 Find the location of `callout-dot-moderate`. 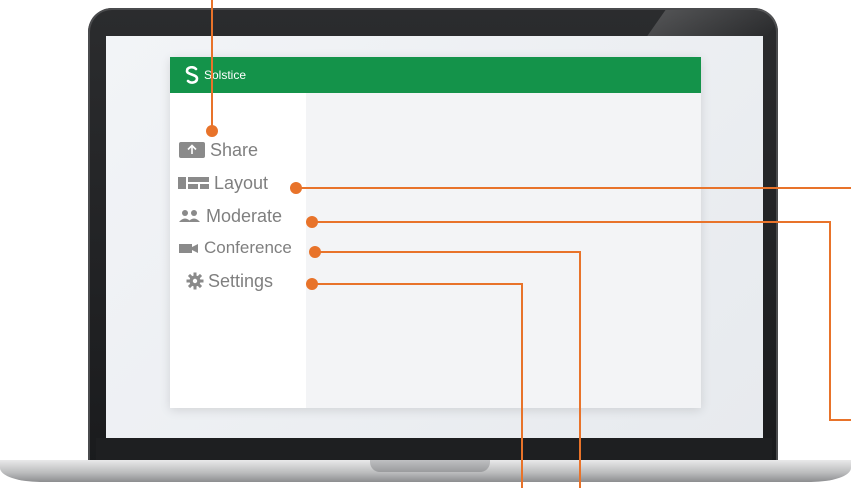

callout-dot-moderate is located at coordinates (312, 222).